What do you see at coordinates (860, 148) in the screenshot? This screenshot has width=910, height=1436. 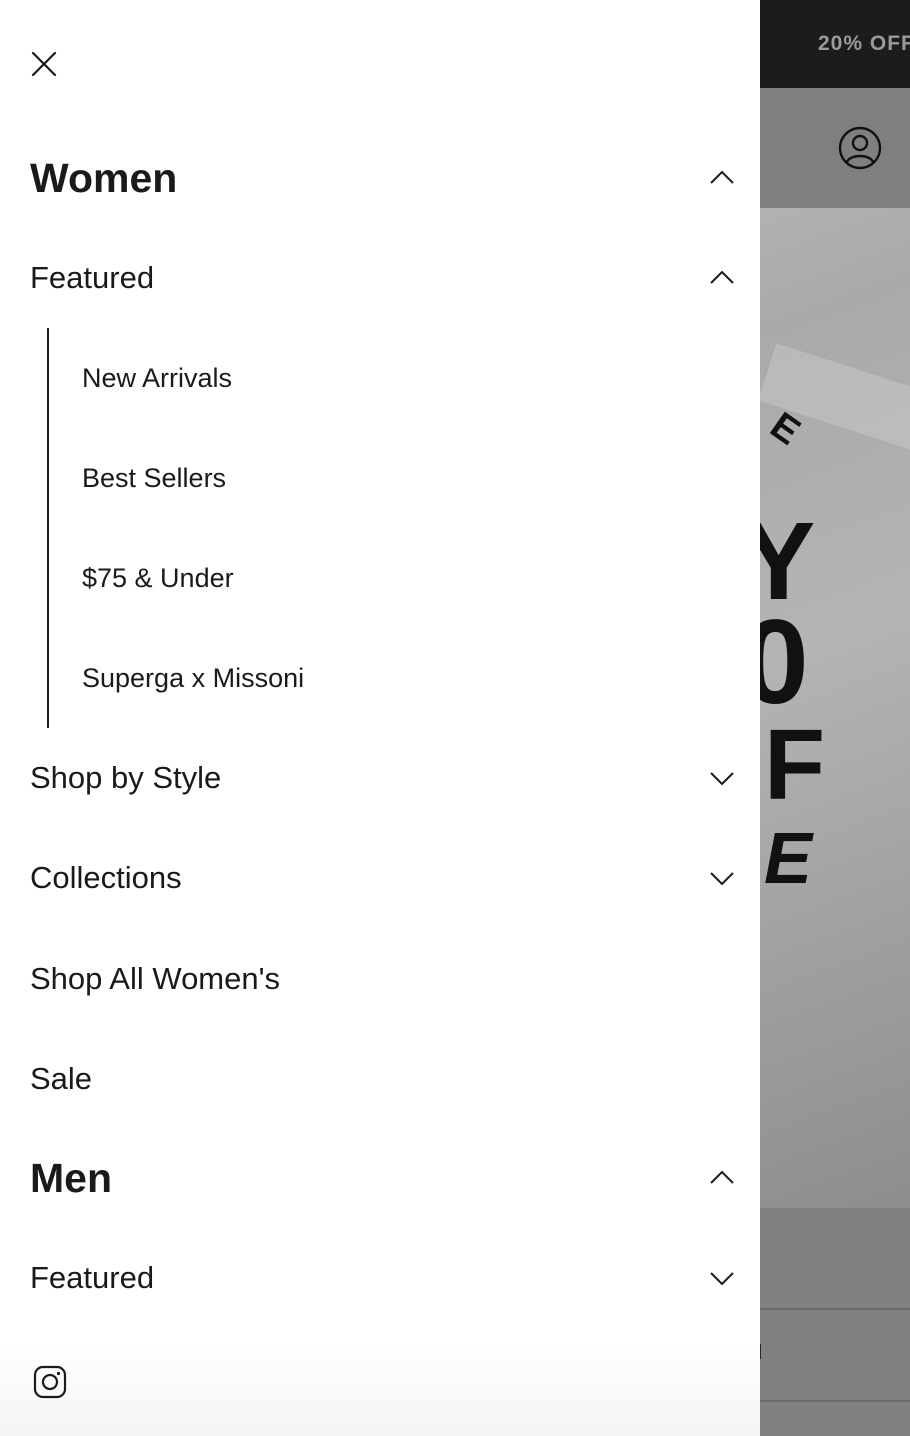 I see `account-icon` at bounding box center [860, 148].